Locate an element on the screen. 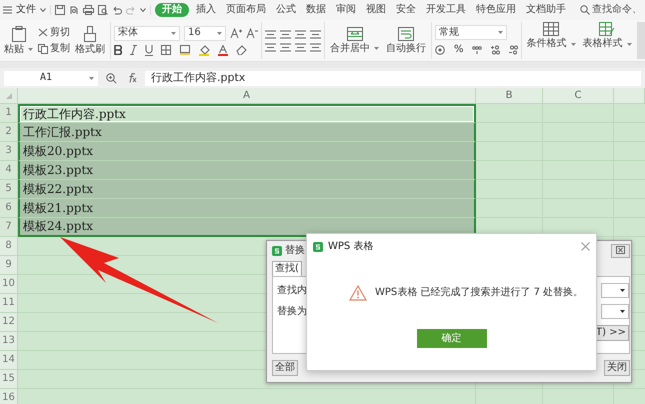 The image size is (645, 404). row-header: 16 is located at coordinates (9, 396).